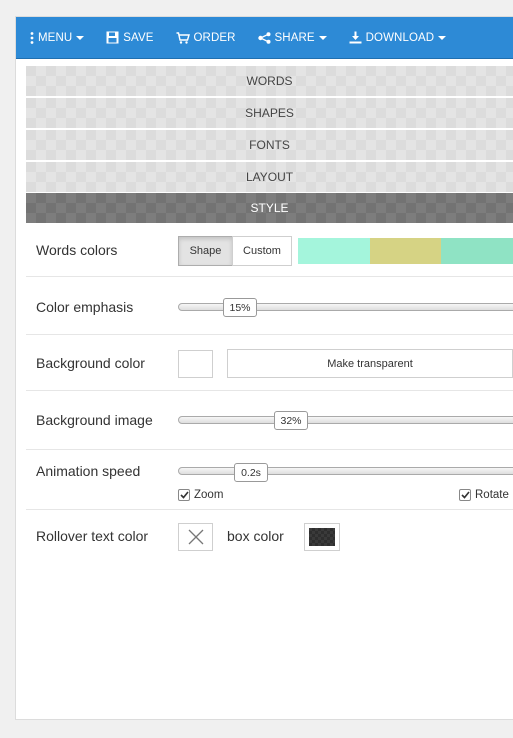 The height and width of the screenshot is (738, 513). What do you see at coordinates (291, 420) in the screenshot?
I see `background-image-handle: 32%` at bounding box center [291, 420].